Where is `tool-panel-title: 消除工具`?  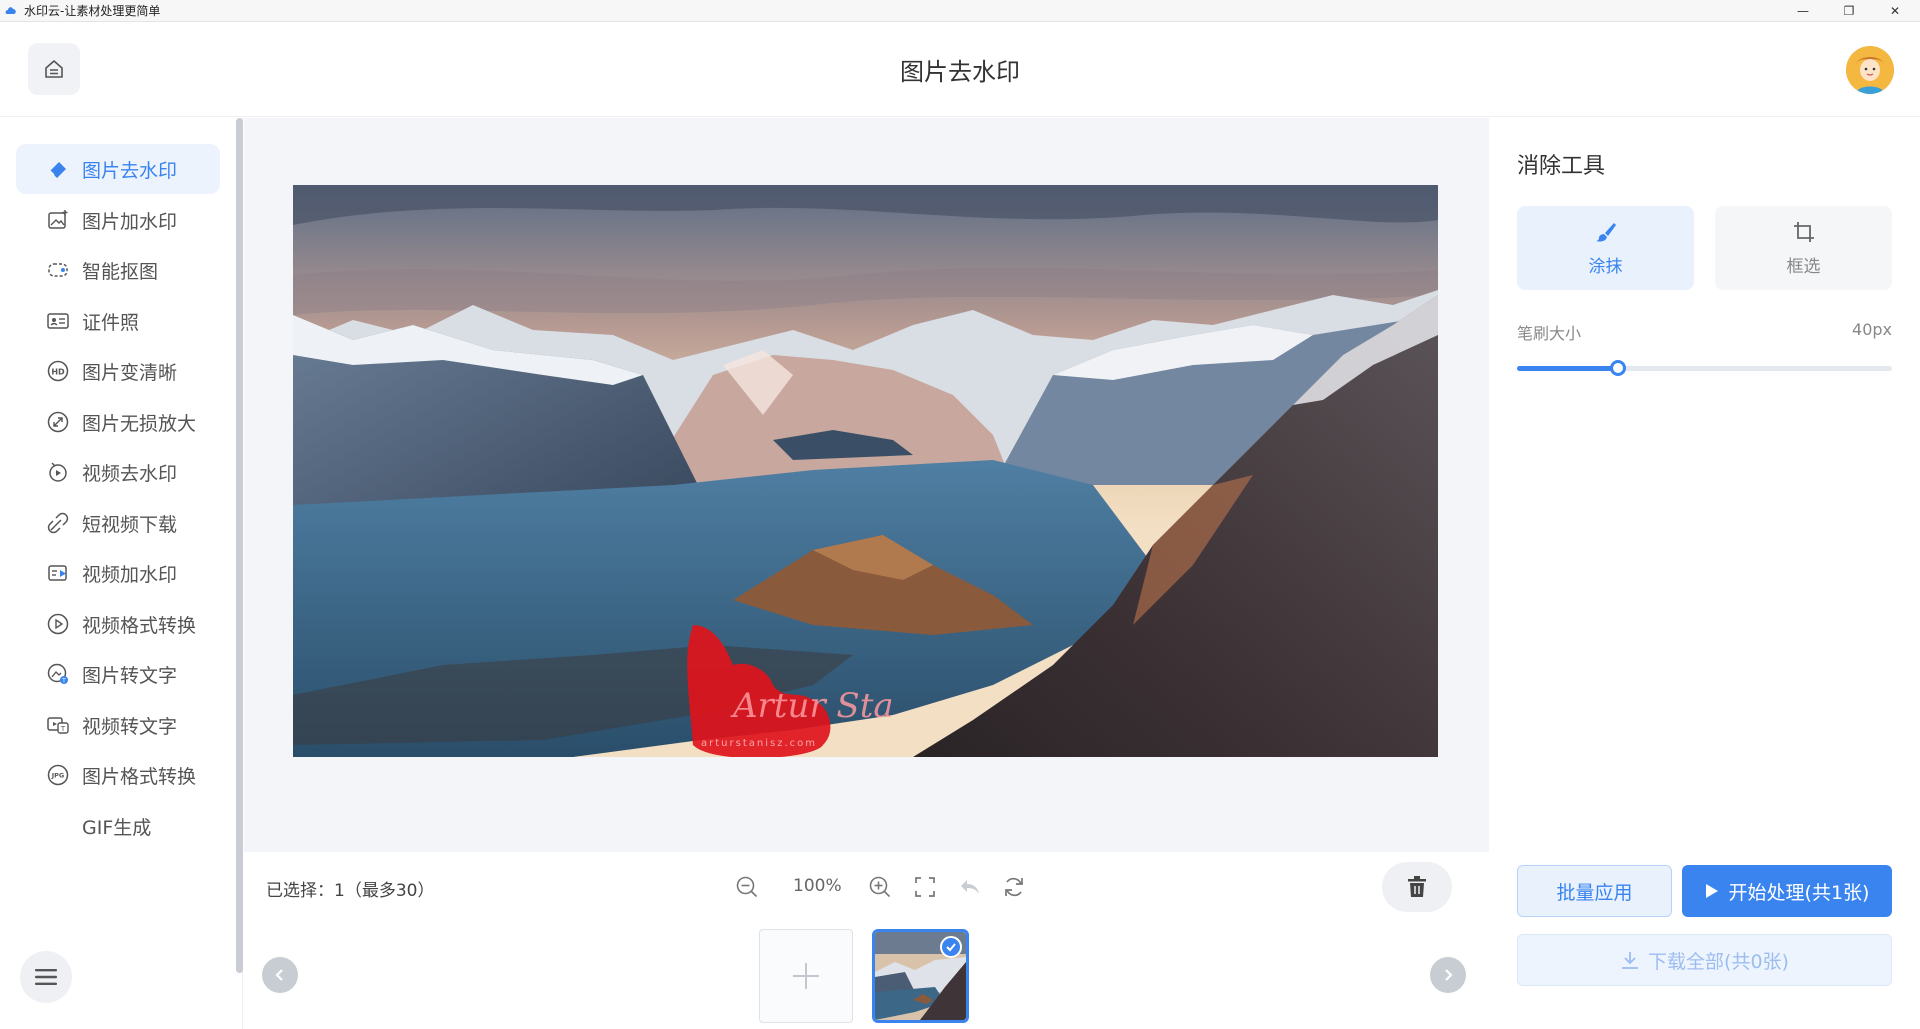 tool-panel-title: 消除工具 is located at coordinates (1561, 166).